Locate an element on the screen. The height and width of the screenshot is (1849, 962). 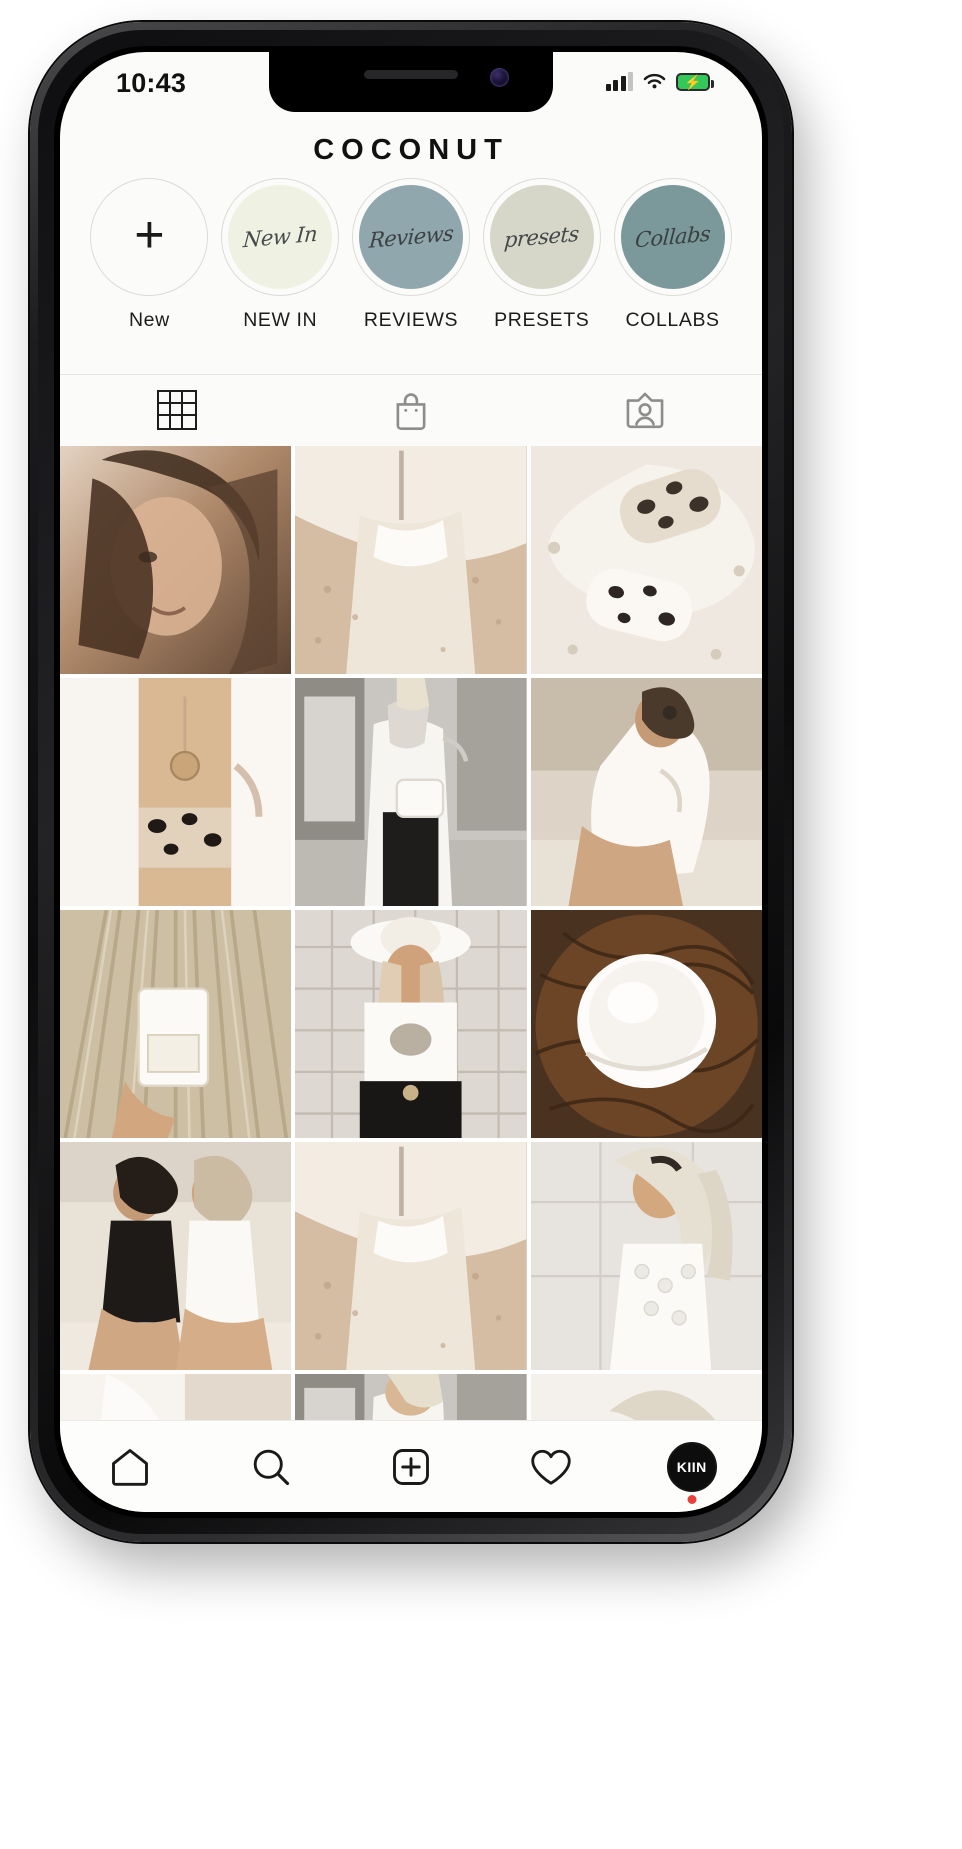
highlight-label: NEW IN is located at coordinates (280, 320).